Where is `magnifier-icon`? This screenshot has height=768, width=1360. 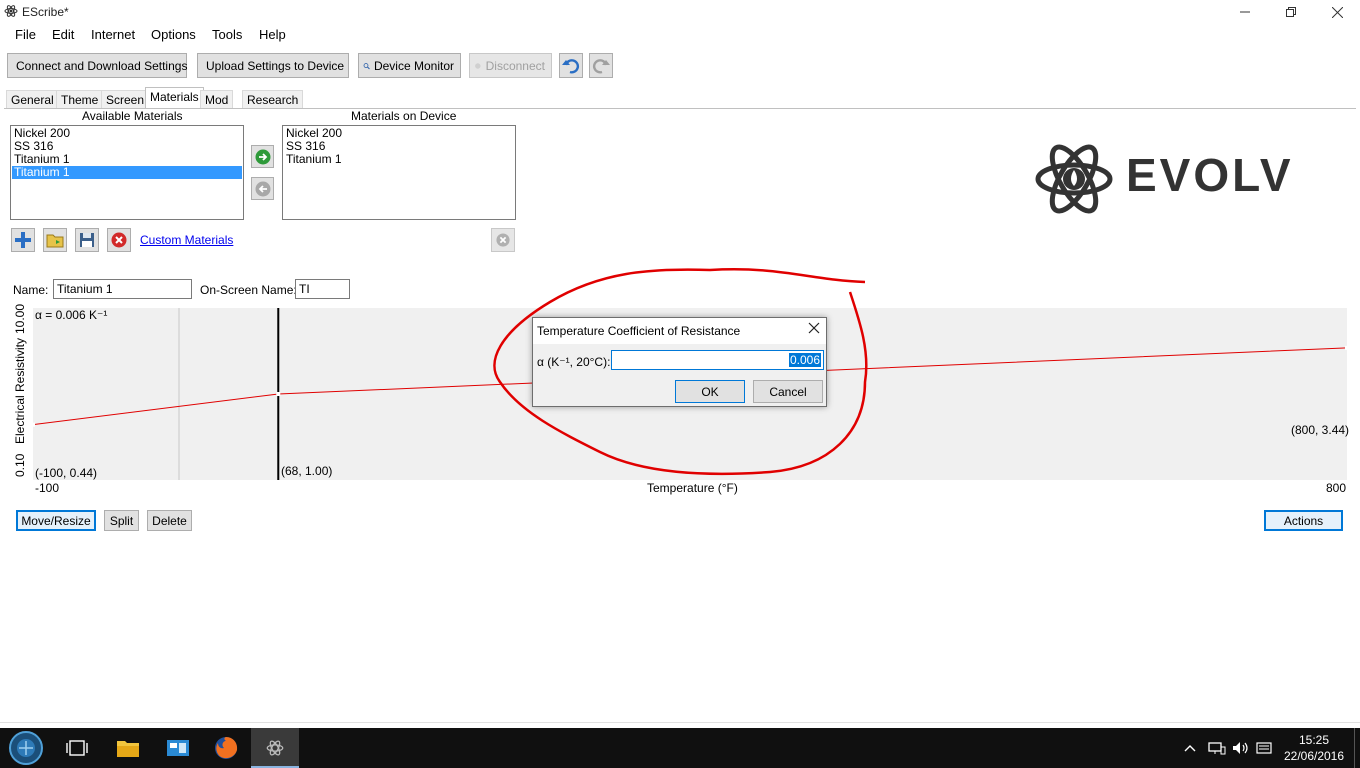
magnifier-icon is located at coordinates (366, 65).